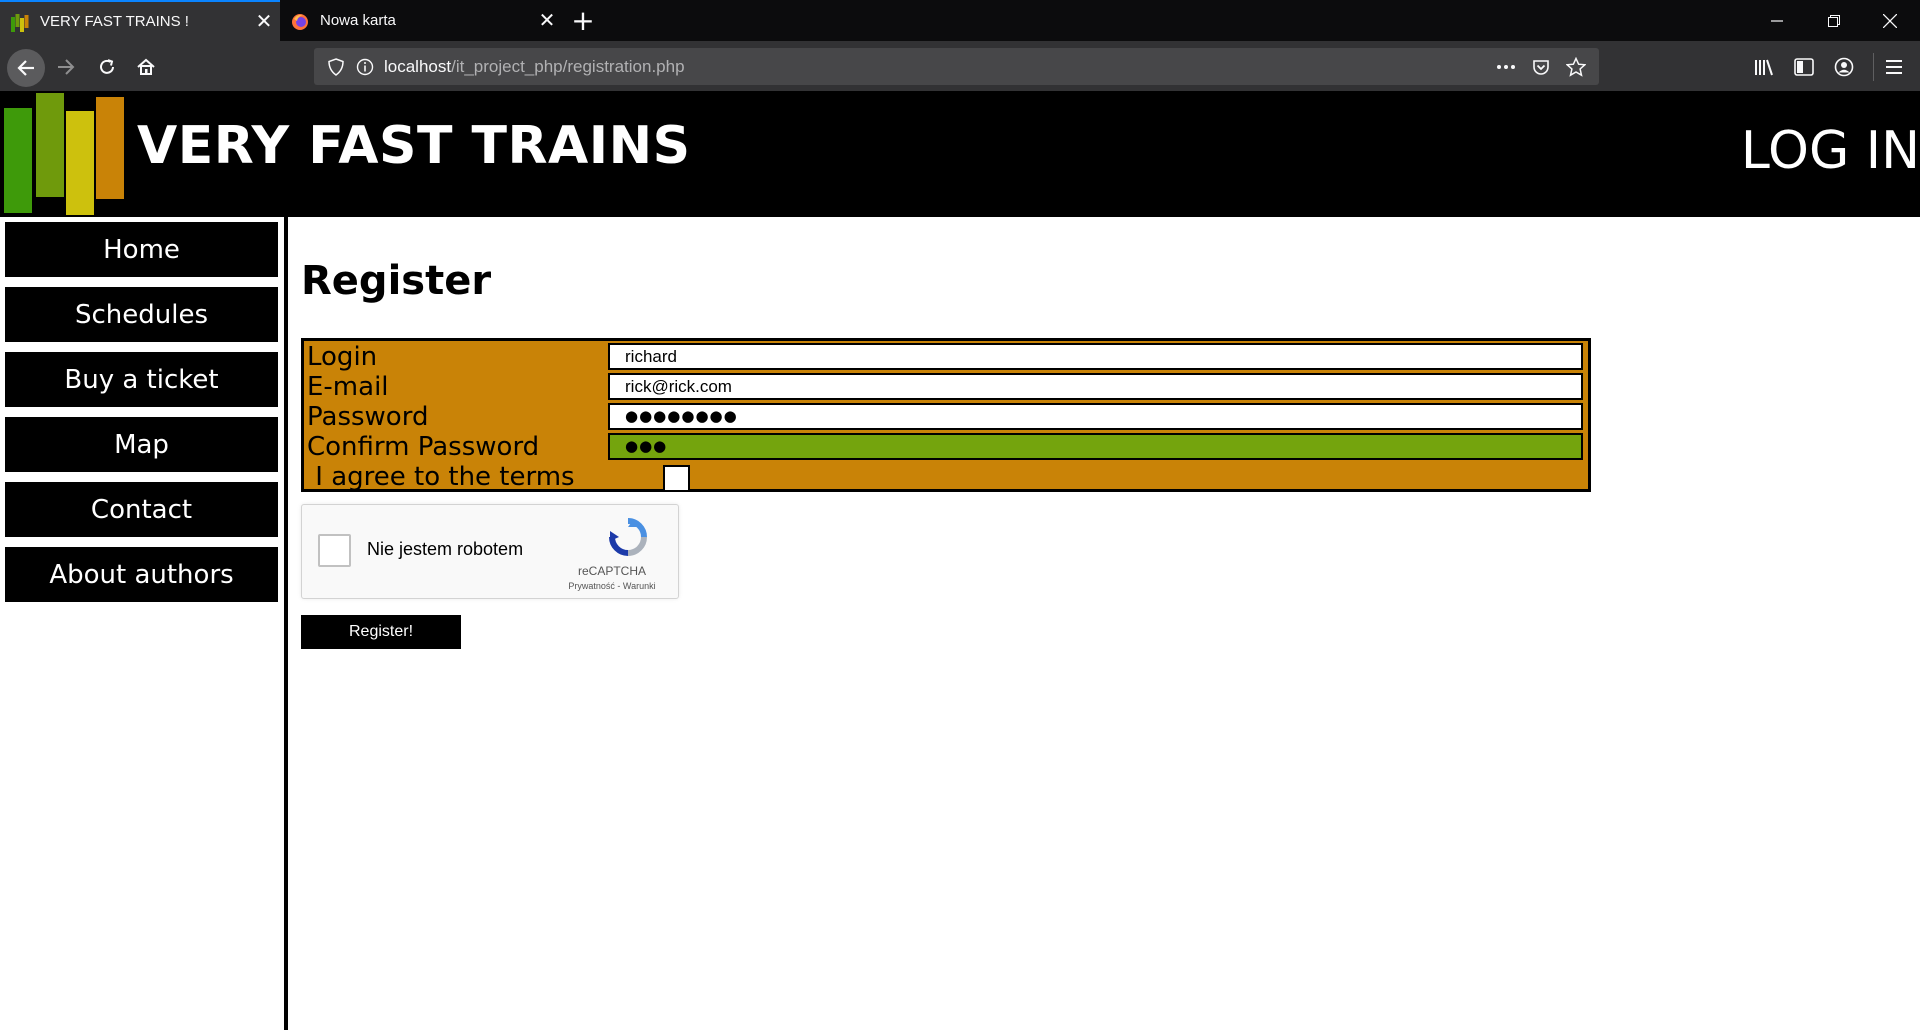  I want to click on site-title: VERY FAST TRAINS, so click(414, 146).